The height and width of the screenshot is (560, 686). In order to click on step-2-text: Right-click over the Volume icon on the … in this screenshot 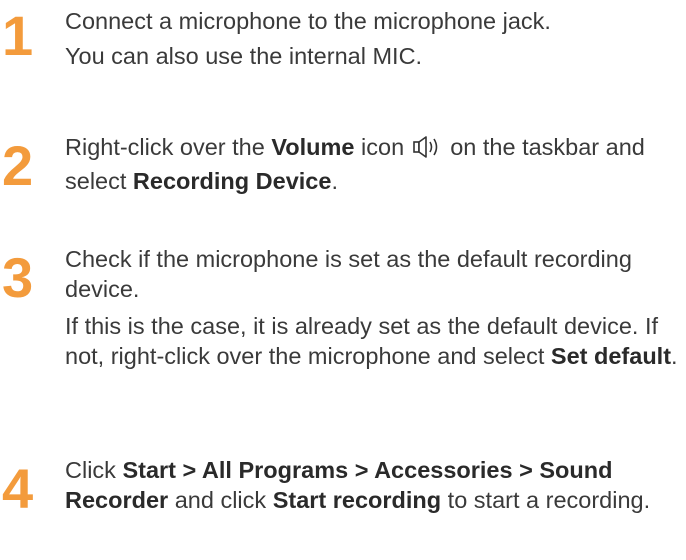, I will do `click(375, 164)`.